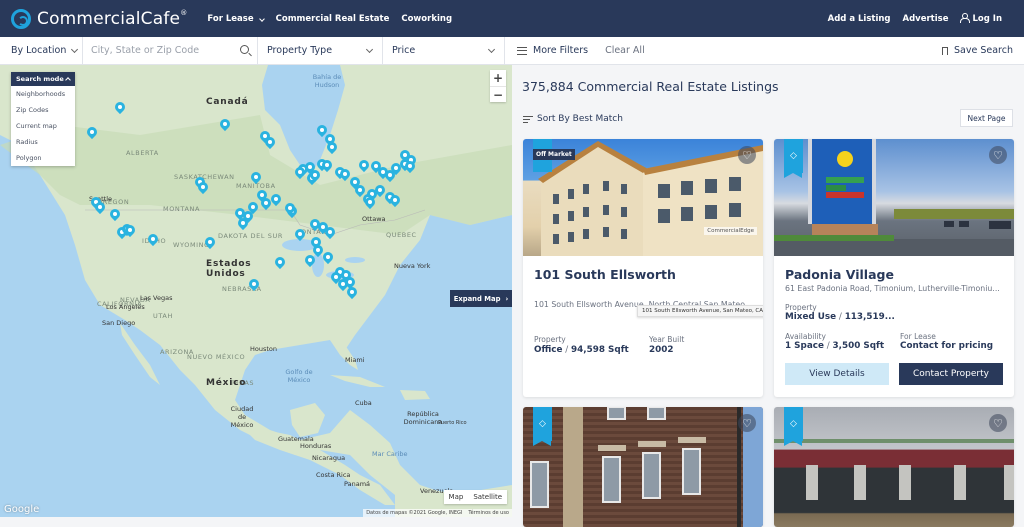 The image size is (1024, 527). What do you see at coordinates (986, 118) in the screenshot?
I see `next-page-button: Next Page` at bounding box center [986, 118].